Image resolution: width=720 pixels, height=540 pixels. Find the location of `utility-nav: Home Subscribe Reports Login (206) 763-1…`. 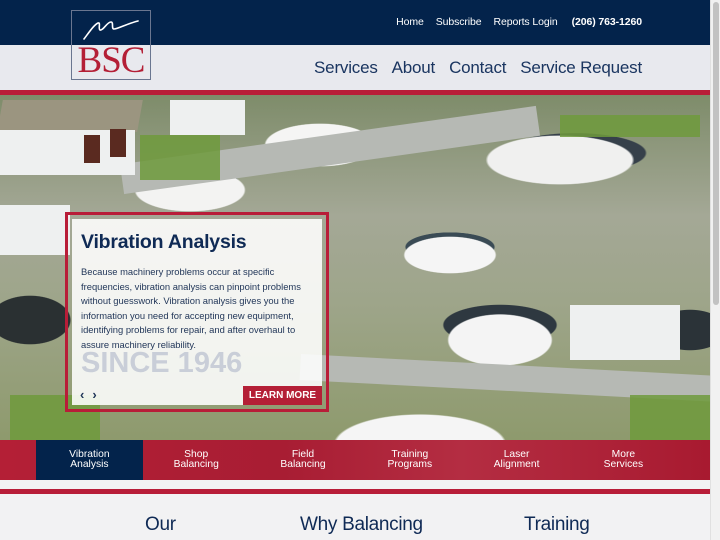

utility-nav: Home Subscribe Reports Login (206) 763-1… is located at coordinates (519, 22).